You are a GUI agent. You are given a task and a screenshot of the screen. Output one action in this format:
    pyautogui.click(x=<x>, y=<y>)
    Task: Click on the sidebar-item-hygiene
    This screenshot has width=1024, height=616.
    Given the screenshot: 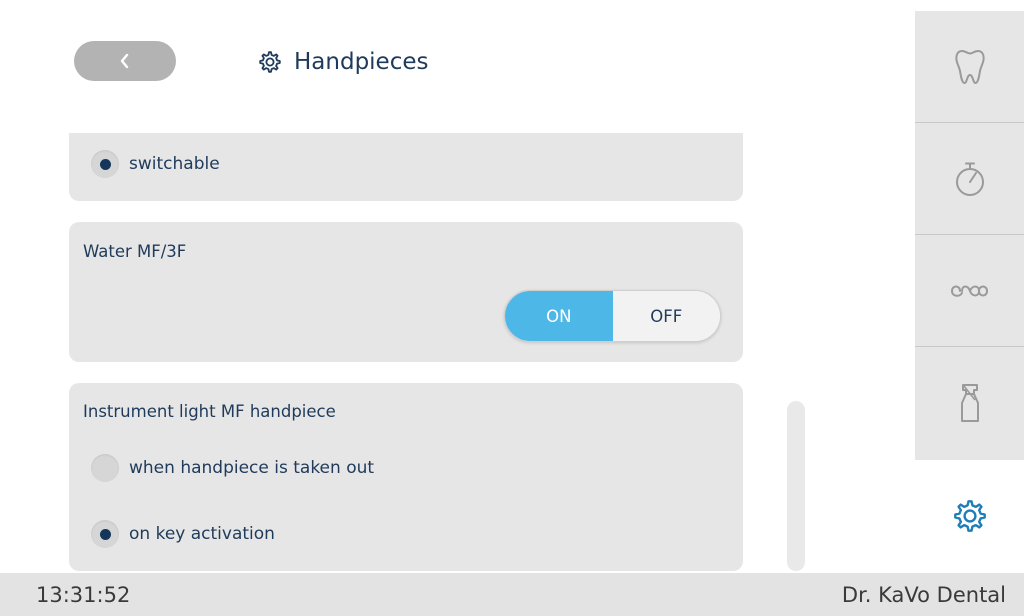 What is the action you would take?
    pyautogui.click(x=969, y=403)
    